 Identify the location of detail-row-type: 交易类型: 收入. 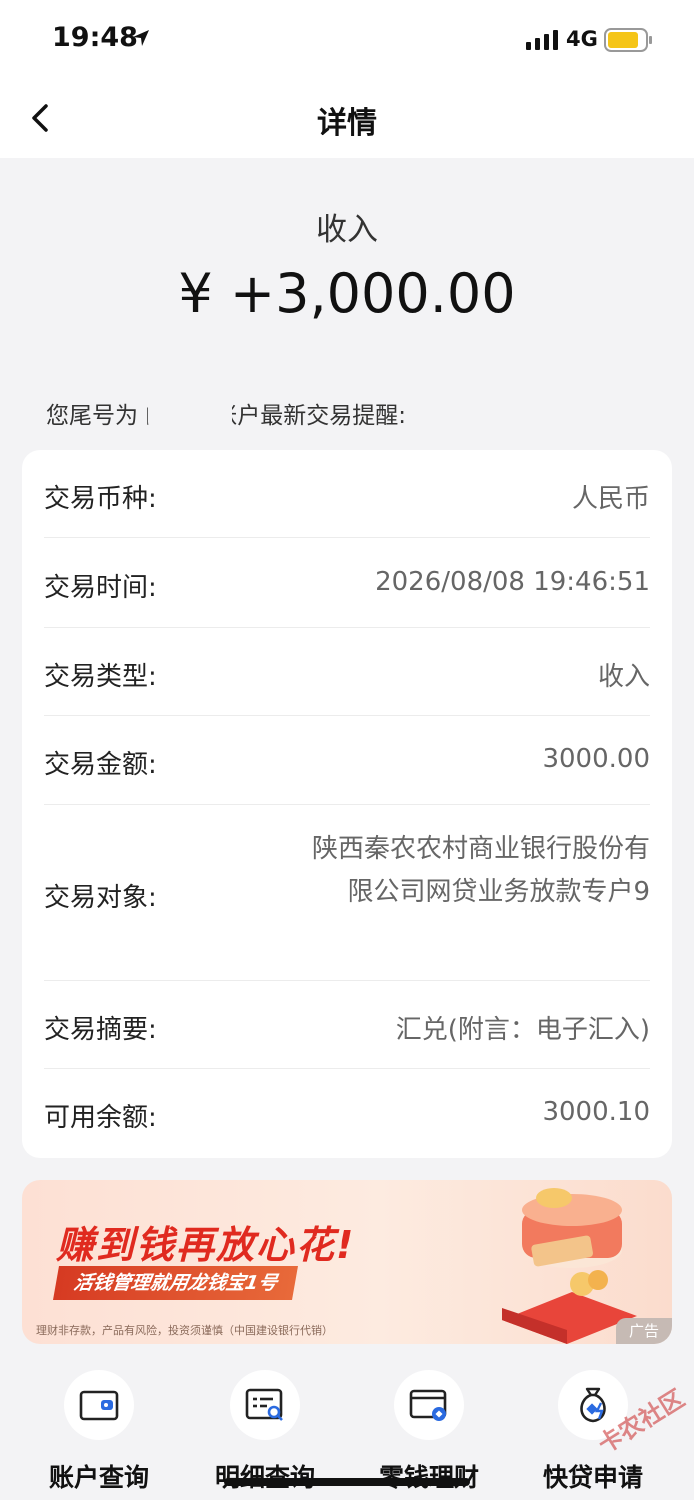
(347, 672).